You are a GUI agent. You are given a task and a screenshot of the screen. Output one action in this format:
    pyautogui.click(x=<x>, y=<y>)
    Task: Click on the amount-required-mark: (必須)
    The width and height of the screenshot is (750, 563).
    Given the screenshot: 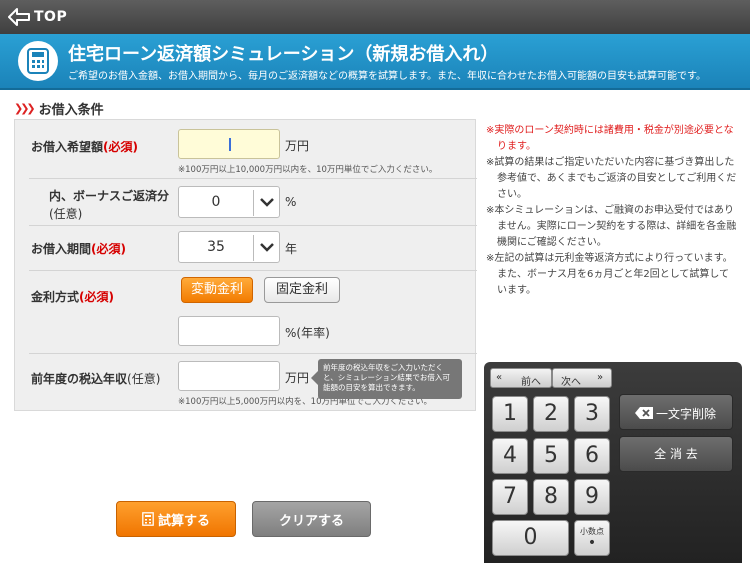 What is the action you would take?
    pyautogui.click(x=120, y=147)
    